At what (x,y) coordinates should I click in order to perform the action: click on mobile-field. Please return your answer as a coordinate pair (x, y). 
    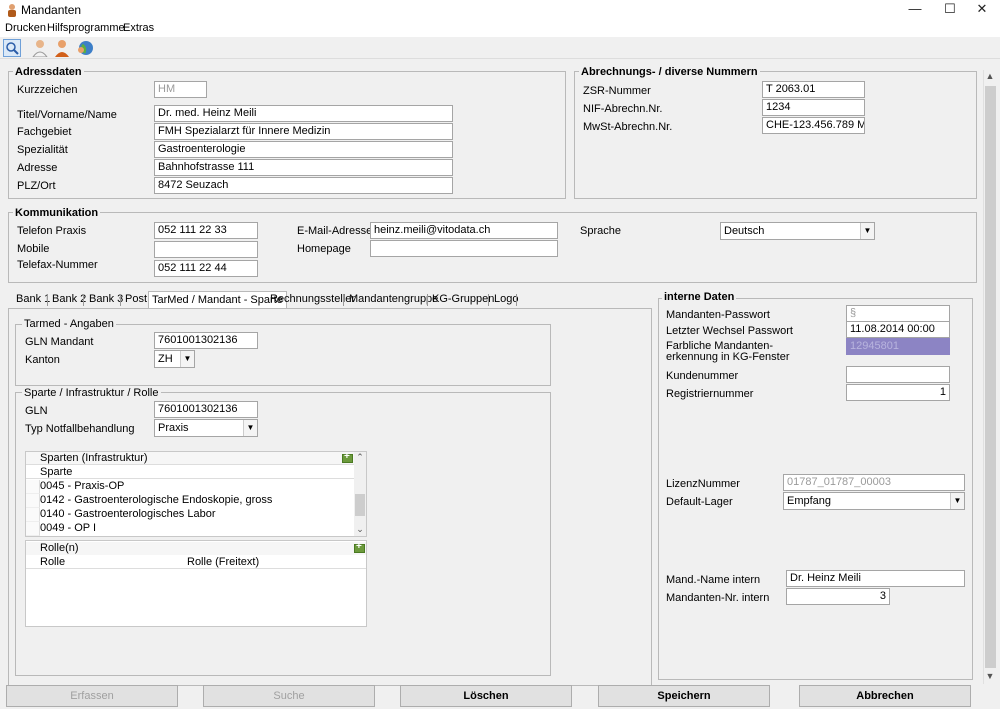
    Looking at the image, I should click on (206, 249).